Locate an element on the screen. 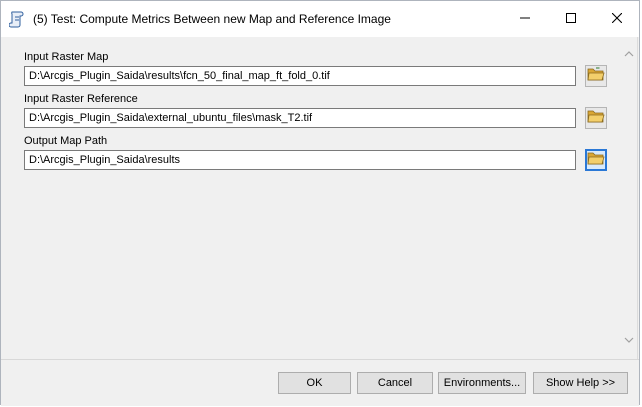 The width and height of the screenshot is (642, 407). minimize-icon is located at coordinates (525, 19).